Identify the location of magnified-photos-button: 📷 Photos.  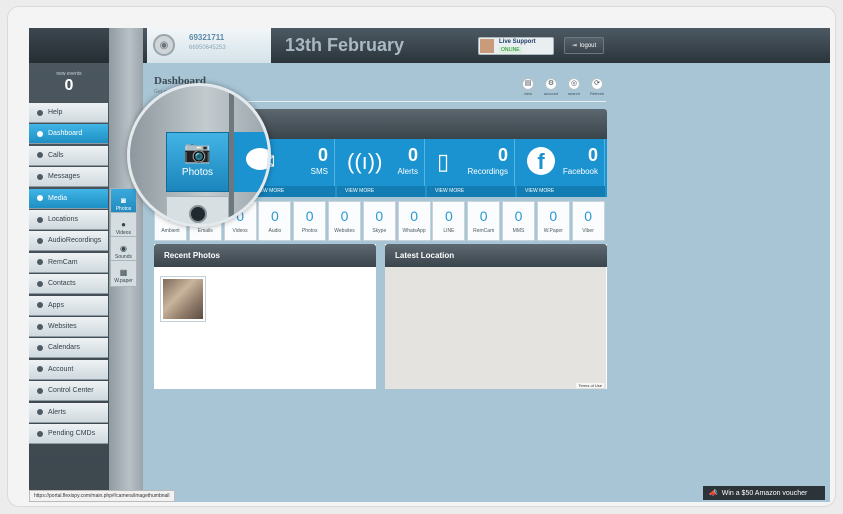
(197, 162).